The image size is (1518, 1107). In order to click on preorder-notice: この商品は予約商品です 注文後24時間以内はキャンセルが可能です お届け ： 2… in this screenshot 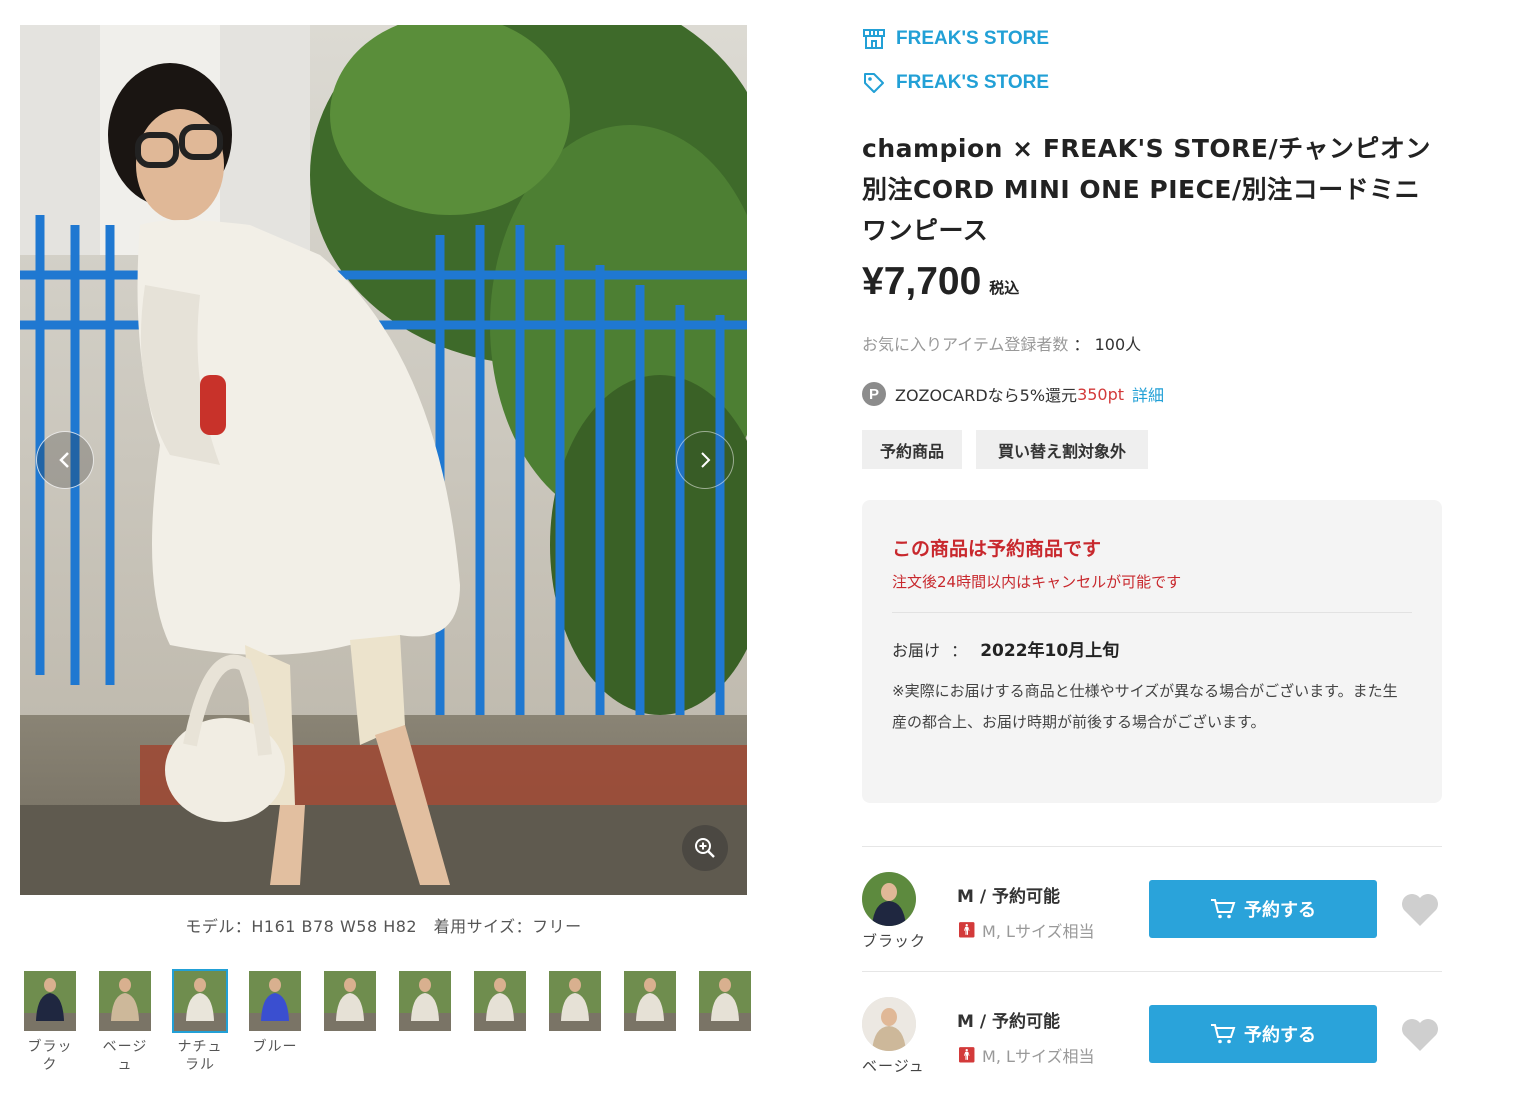, I will do `click(1152, 651)`.